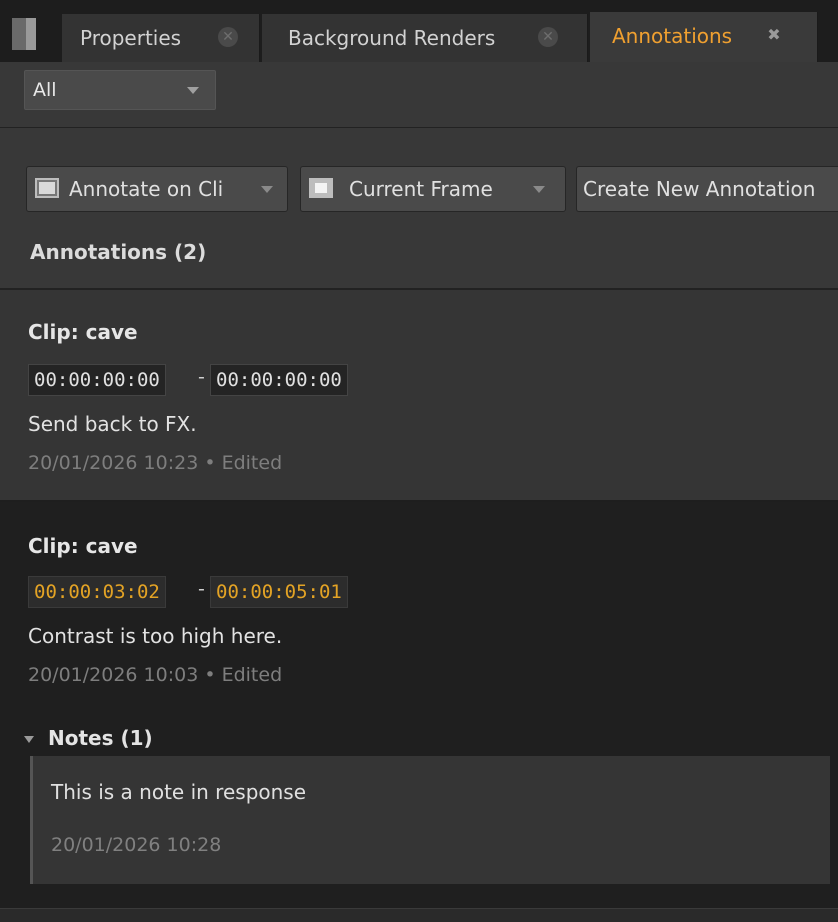  What do you see at coordinates (155, 463) in the screenshot?
I see `annotation-meta: 20/01/2026 10:23 • Edited` at bounding box center [155, 463].